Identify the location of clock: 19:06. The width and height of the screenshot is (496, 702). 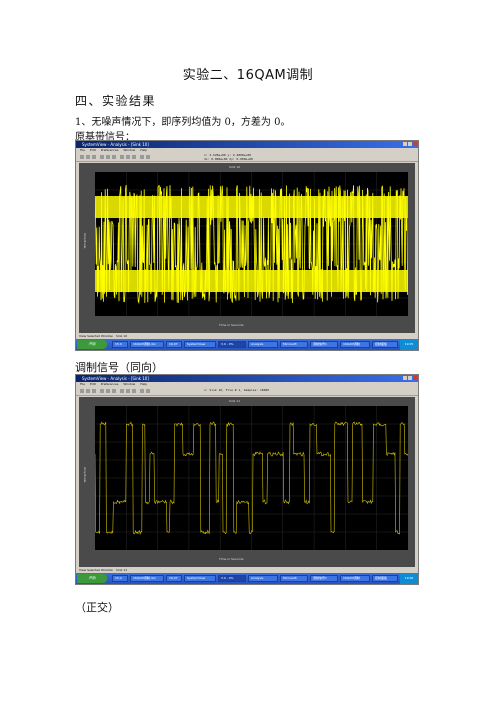
(409, 578).